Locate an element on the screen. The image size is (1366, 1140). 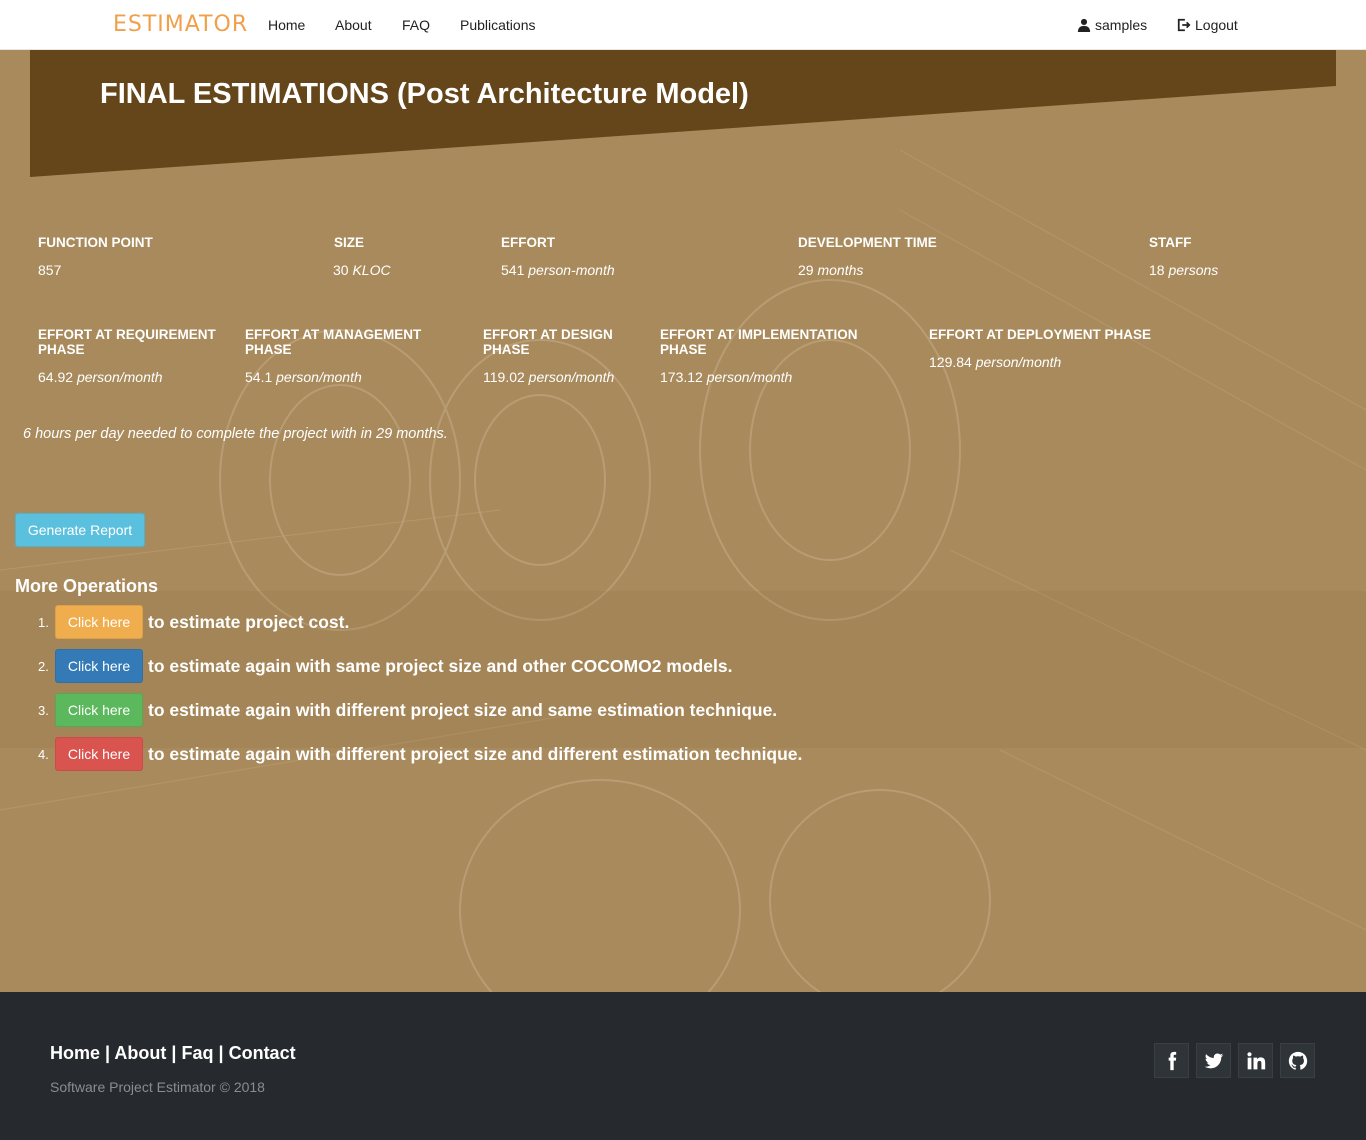
nav-user-label: samples is located at coordinates (1121, 25).